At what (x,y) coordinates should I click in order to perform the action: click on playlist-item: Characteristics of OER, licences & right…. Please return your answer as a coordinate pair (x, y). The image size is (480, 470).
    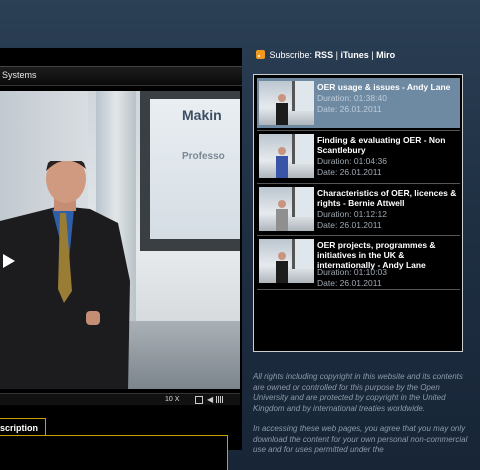
    Looking at the image, I should click on (358, 209).